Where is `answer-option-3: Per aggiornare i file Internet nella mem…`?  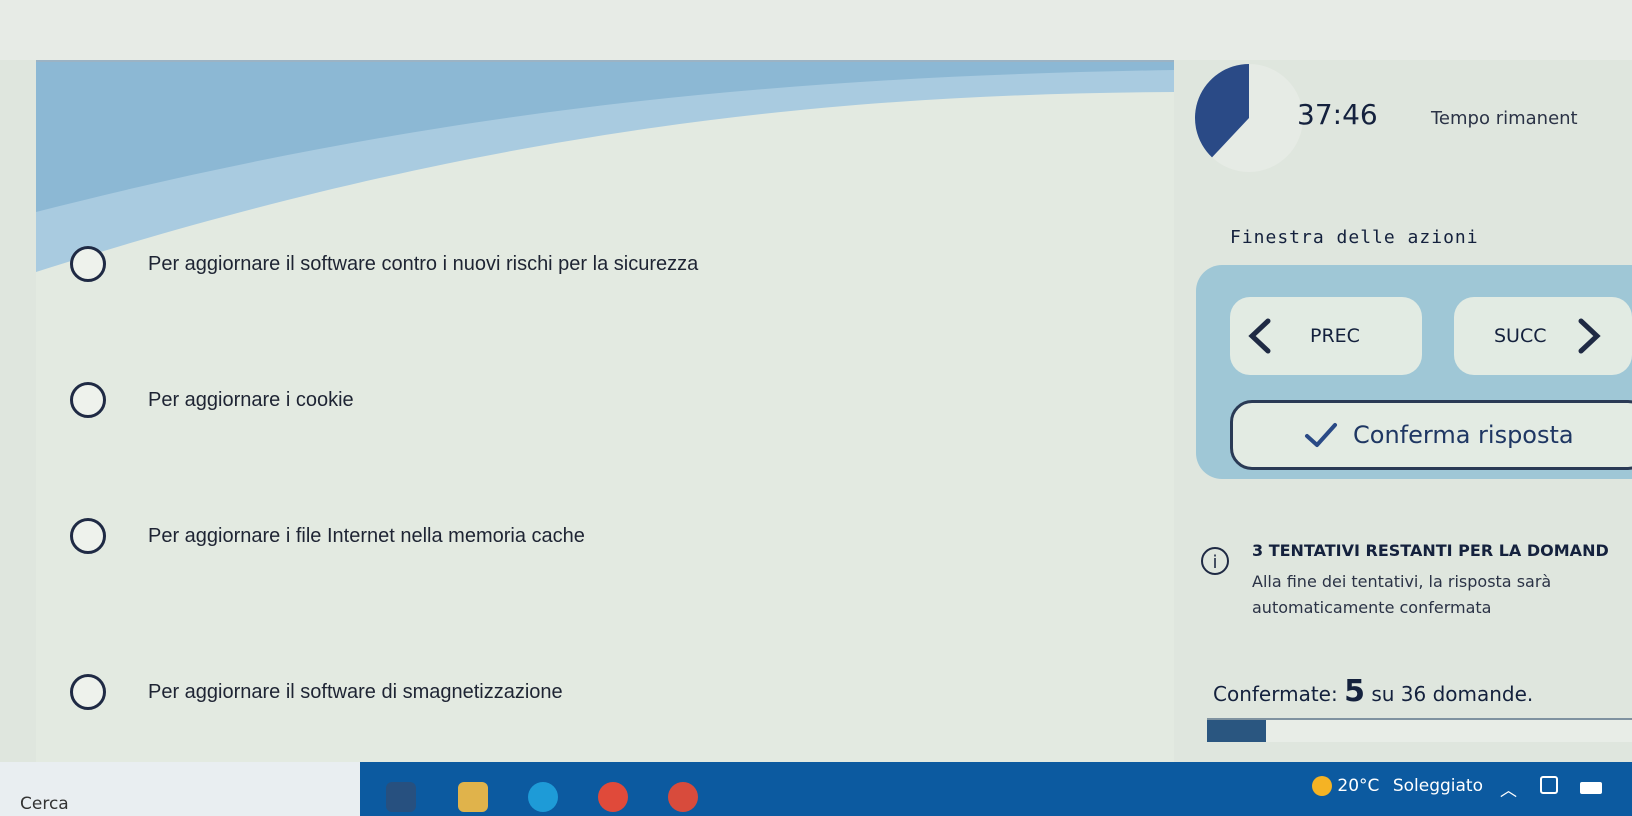
answer-option-3: Per aggiornare i file Internet nella mem… is located at coordinates (327, 536).